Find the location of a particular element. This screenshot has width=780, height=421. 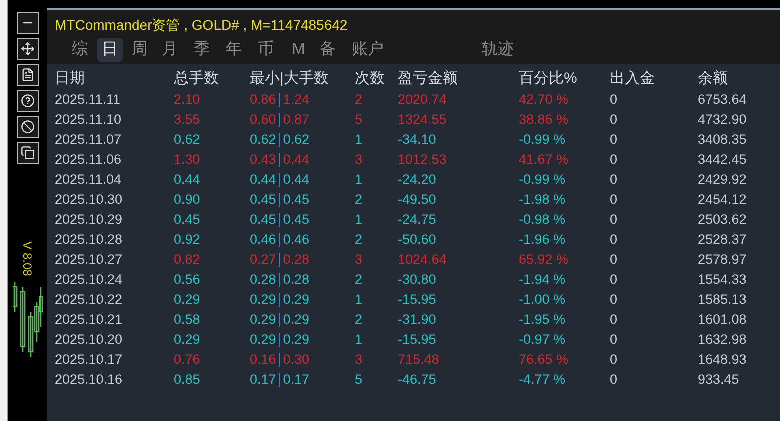

max-lots-cell-text: 0.29 is located at coordinates (296, 299).